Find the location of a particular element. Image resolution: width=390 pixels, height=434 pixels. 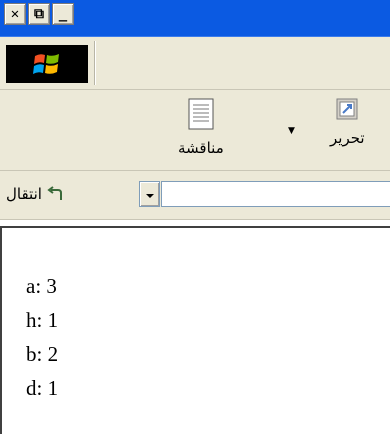

close-button: ✕ is located at coordinates (15, 14).